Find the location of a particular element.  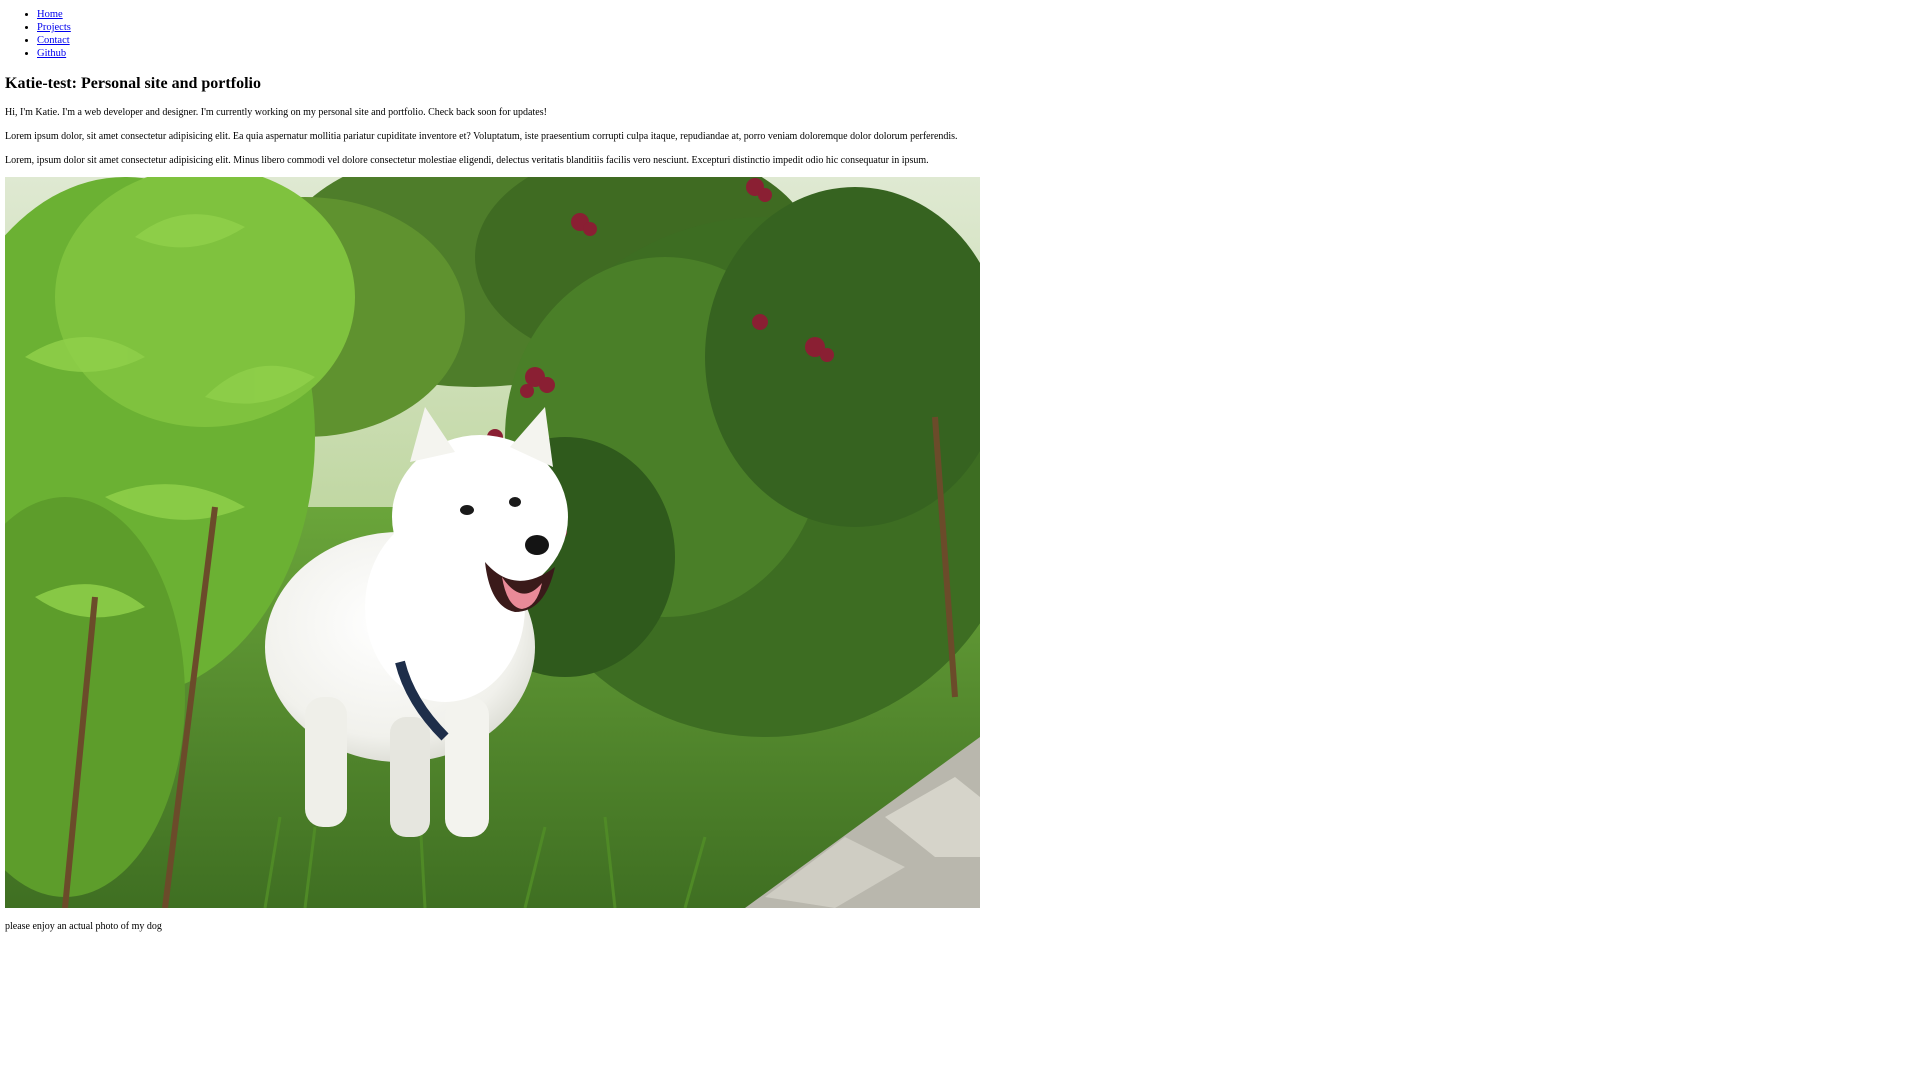

photo-caption: please enjoy an actual photo of my dog is located at coordinates (83, 926).